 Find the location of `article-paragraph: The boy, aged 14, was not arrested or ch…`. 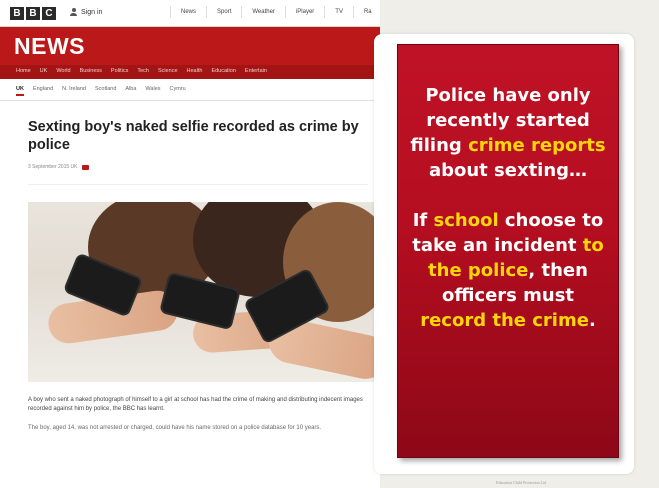

article-paragraph: The boy, aged 14, was not arrested or ch… is located at coordinates (175, 428).